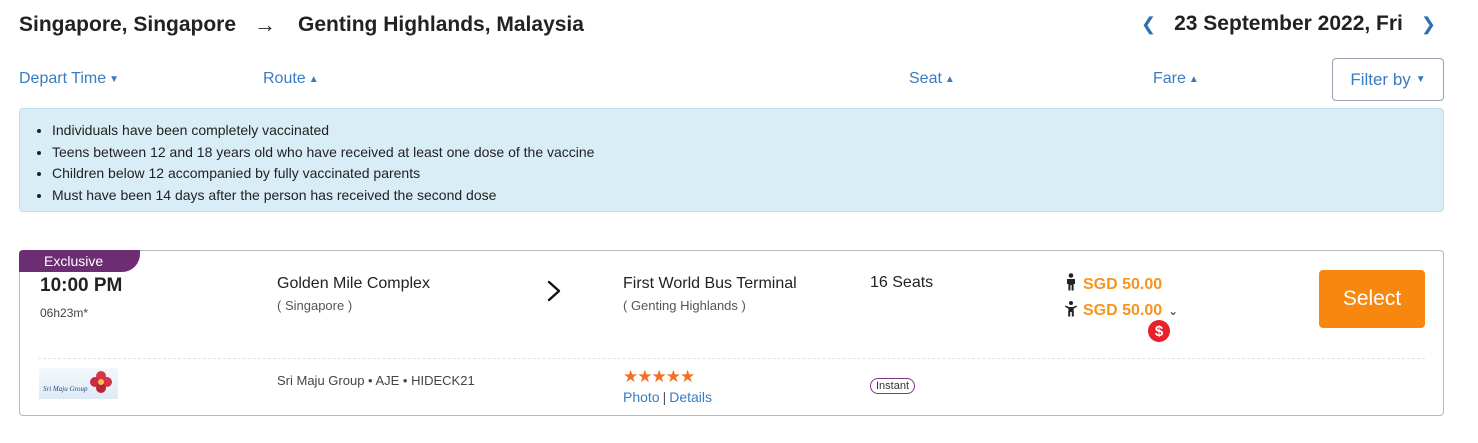 Image resolution: width=1478 pixels, height=443 pixels. Describe the element at coordinates (690, 397) in the screenshot. I see `details-link: Details` at that location.